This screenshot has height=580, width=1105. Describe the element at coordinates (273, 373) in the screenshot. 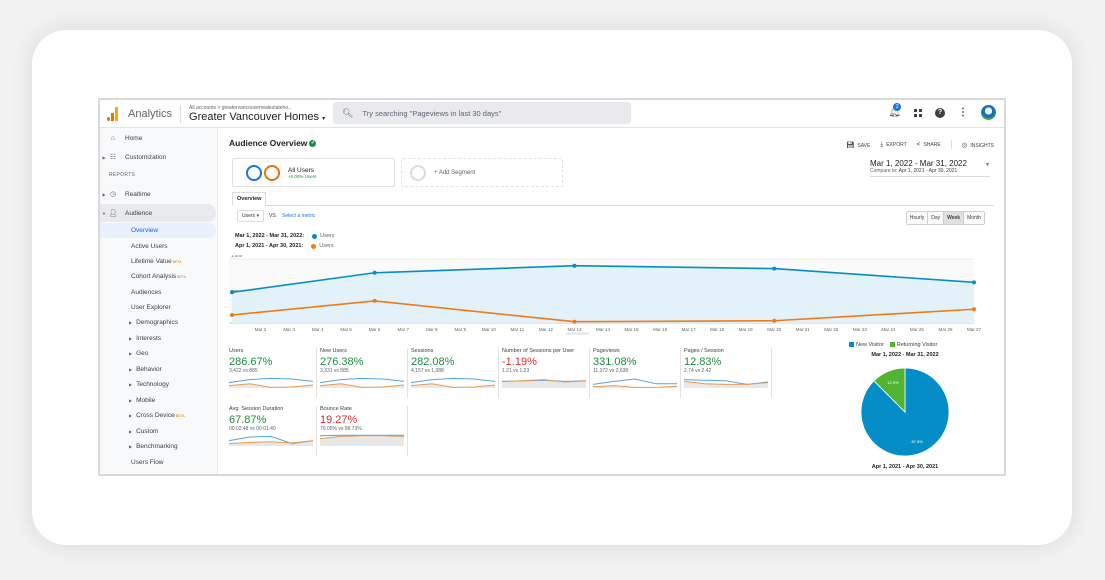

I see `metric-tile: Users 286.67% 3,422 vs 885` at that location.